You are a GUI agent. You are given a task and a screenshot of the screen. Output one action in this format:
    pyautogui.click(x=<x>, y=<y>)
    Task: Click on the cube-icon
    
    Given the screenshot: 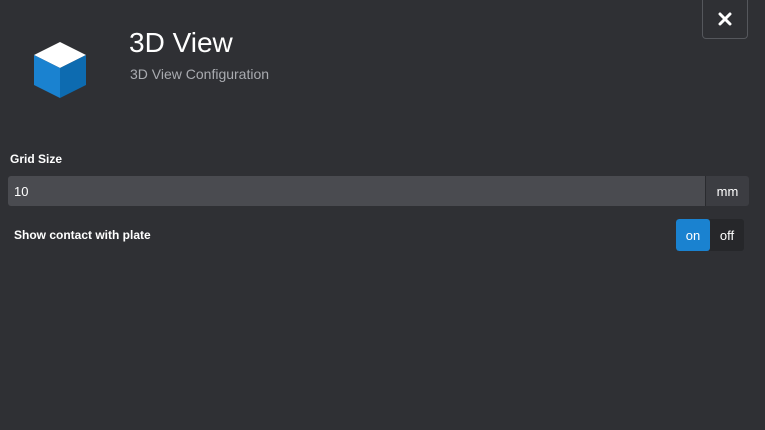 What is the action you would take?
    pyautogui.click(x=60, y=70)
    